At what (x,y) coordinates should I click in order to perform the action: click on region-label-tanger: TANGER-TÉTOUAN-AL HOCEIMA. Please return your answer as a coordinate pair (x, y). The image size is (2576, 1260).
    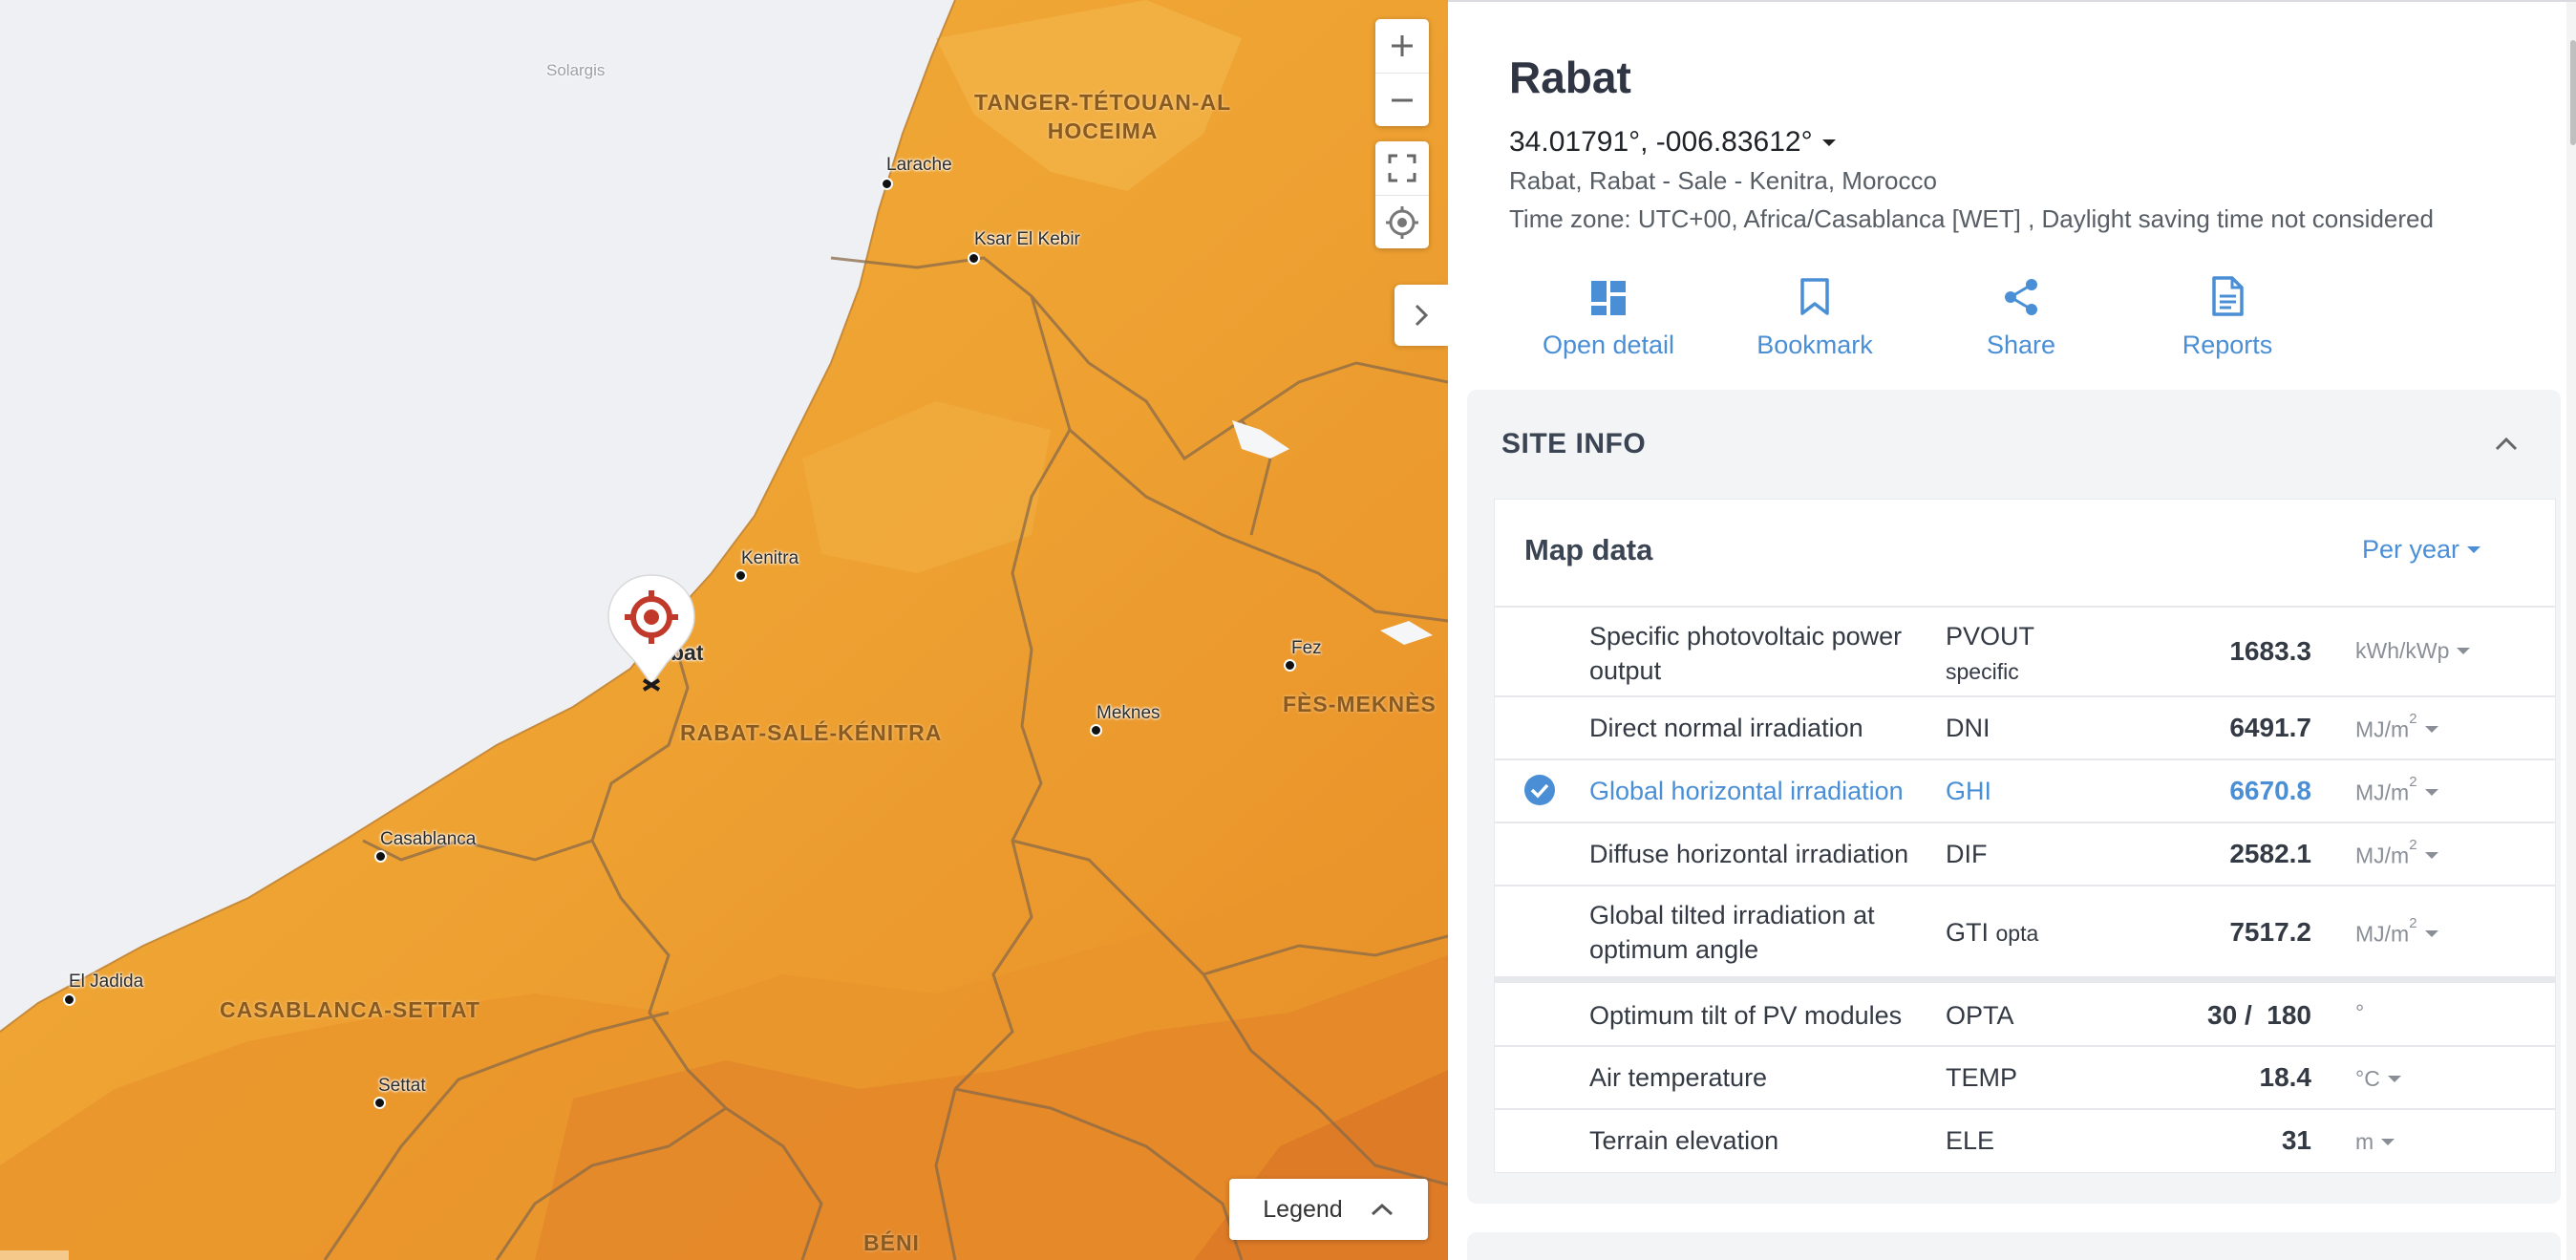
    Looking at the image, I should click on (1103, 117).